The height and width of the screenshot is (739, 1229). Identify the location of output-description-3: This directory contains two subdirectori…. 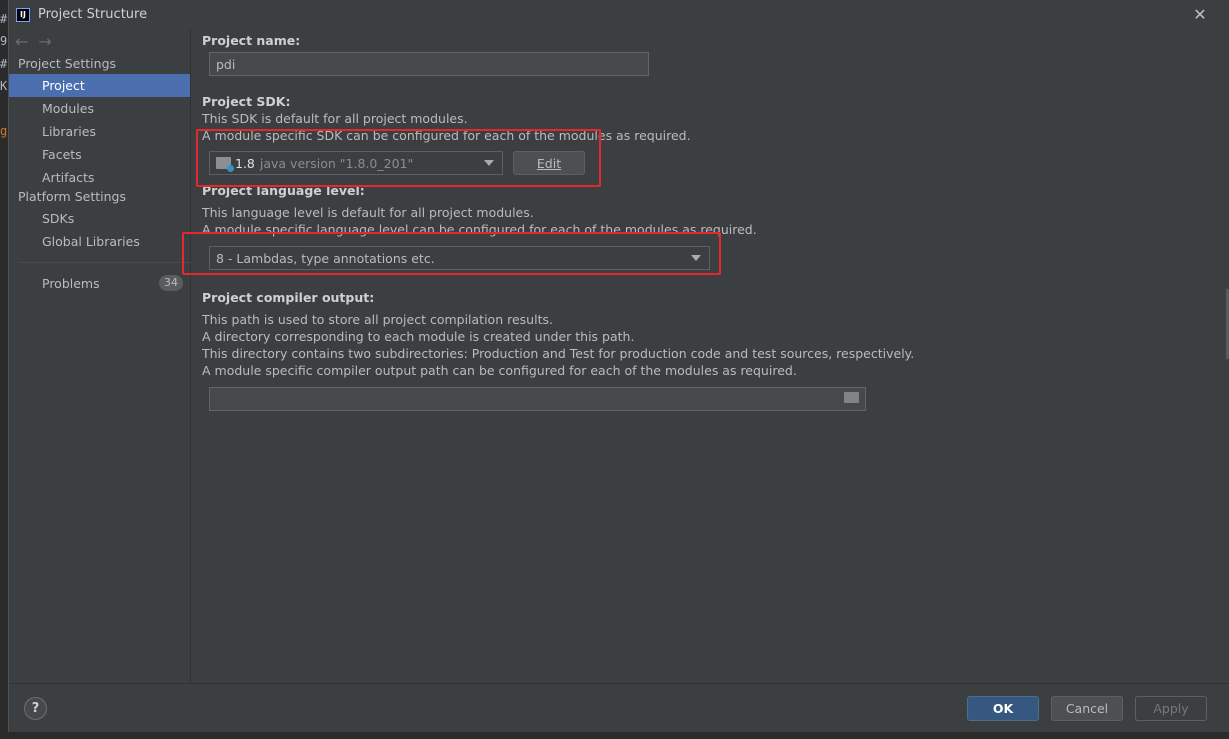
(558, 353).